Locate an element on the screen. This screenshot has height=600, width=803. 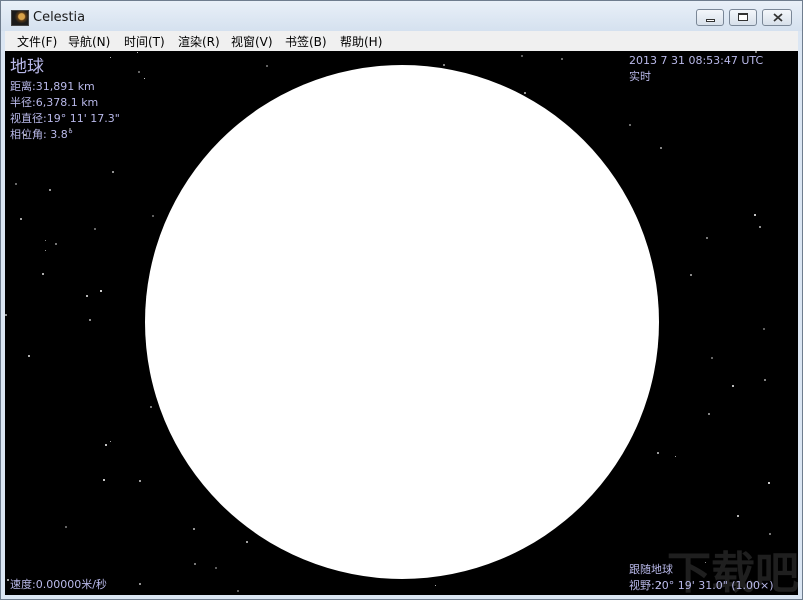
menu-navigation: 导航(N) is located at coordinates (89, 41).